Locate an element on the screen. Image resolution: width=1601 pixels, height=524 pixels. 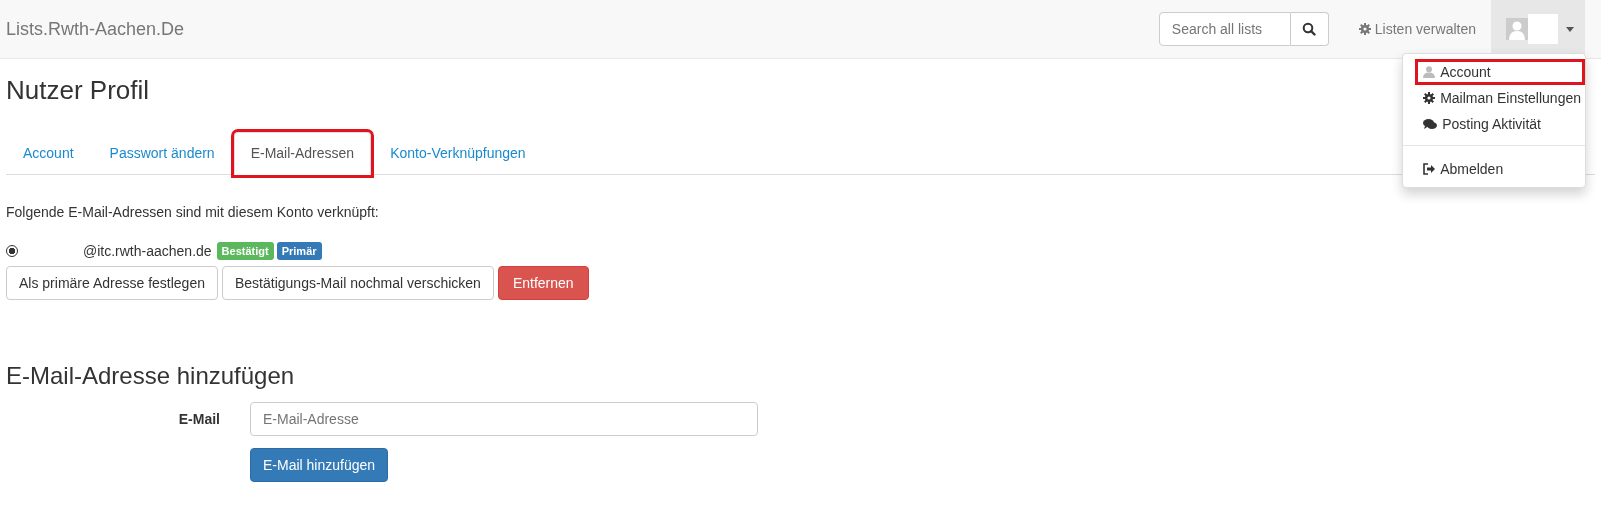
email-address: @itc.rwth-aachen.de is located at coordinates (147, 251).